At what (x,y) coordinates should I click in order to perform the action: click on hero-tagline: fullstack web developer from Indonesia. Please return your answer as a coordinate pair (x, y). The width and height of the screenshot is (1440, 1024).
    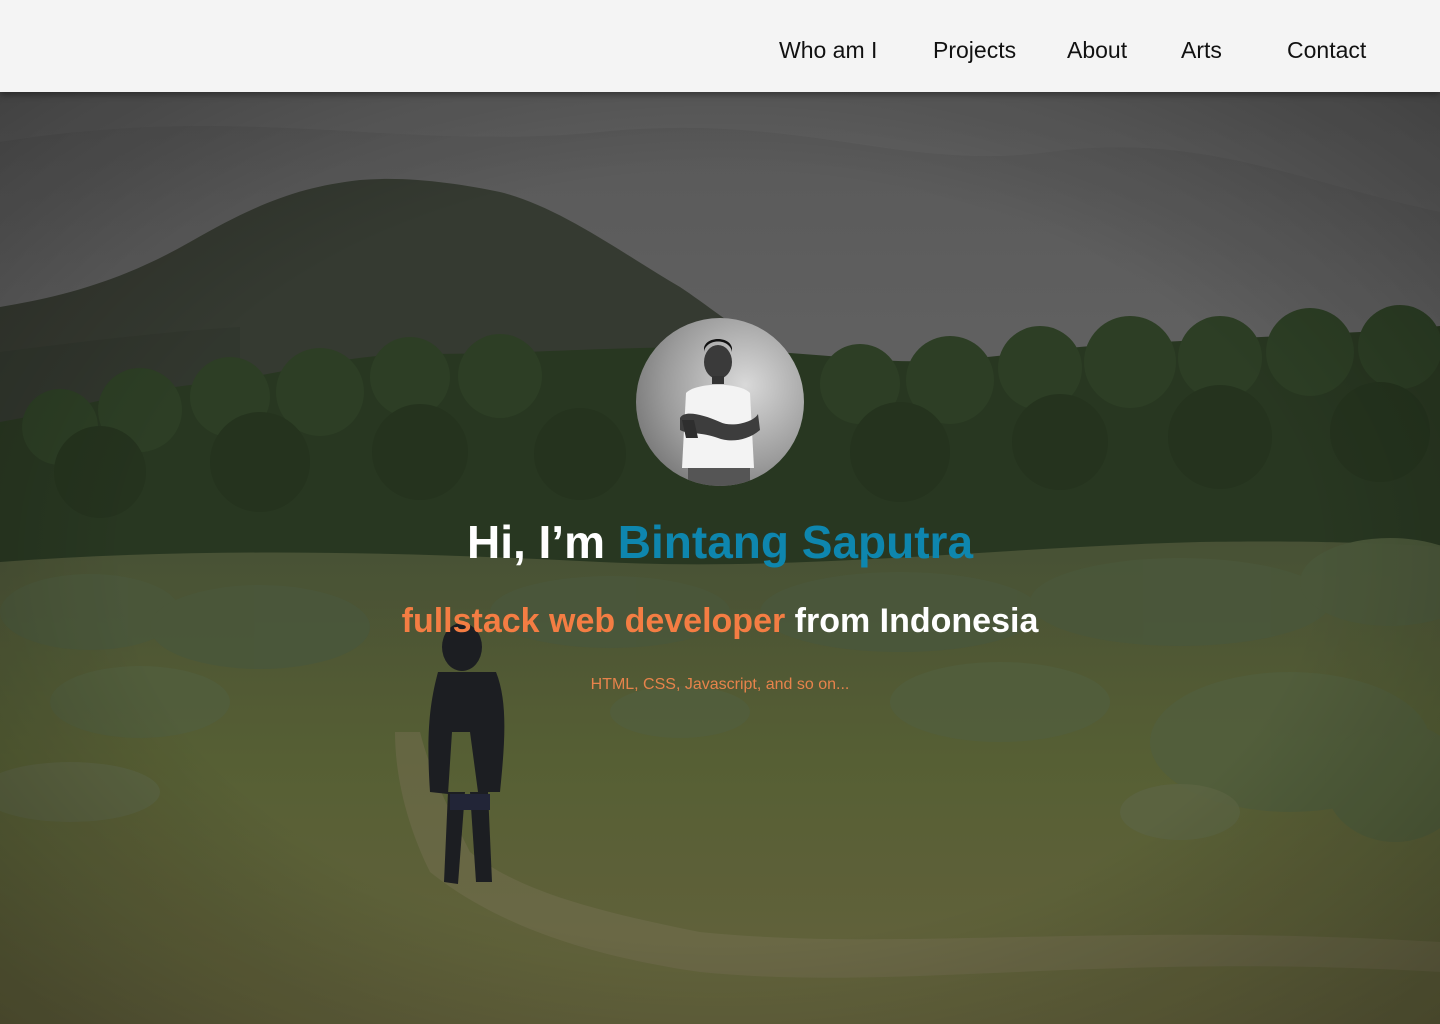
    Looking at the image, I should click on (720, 621).